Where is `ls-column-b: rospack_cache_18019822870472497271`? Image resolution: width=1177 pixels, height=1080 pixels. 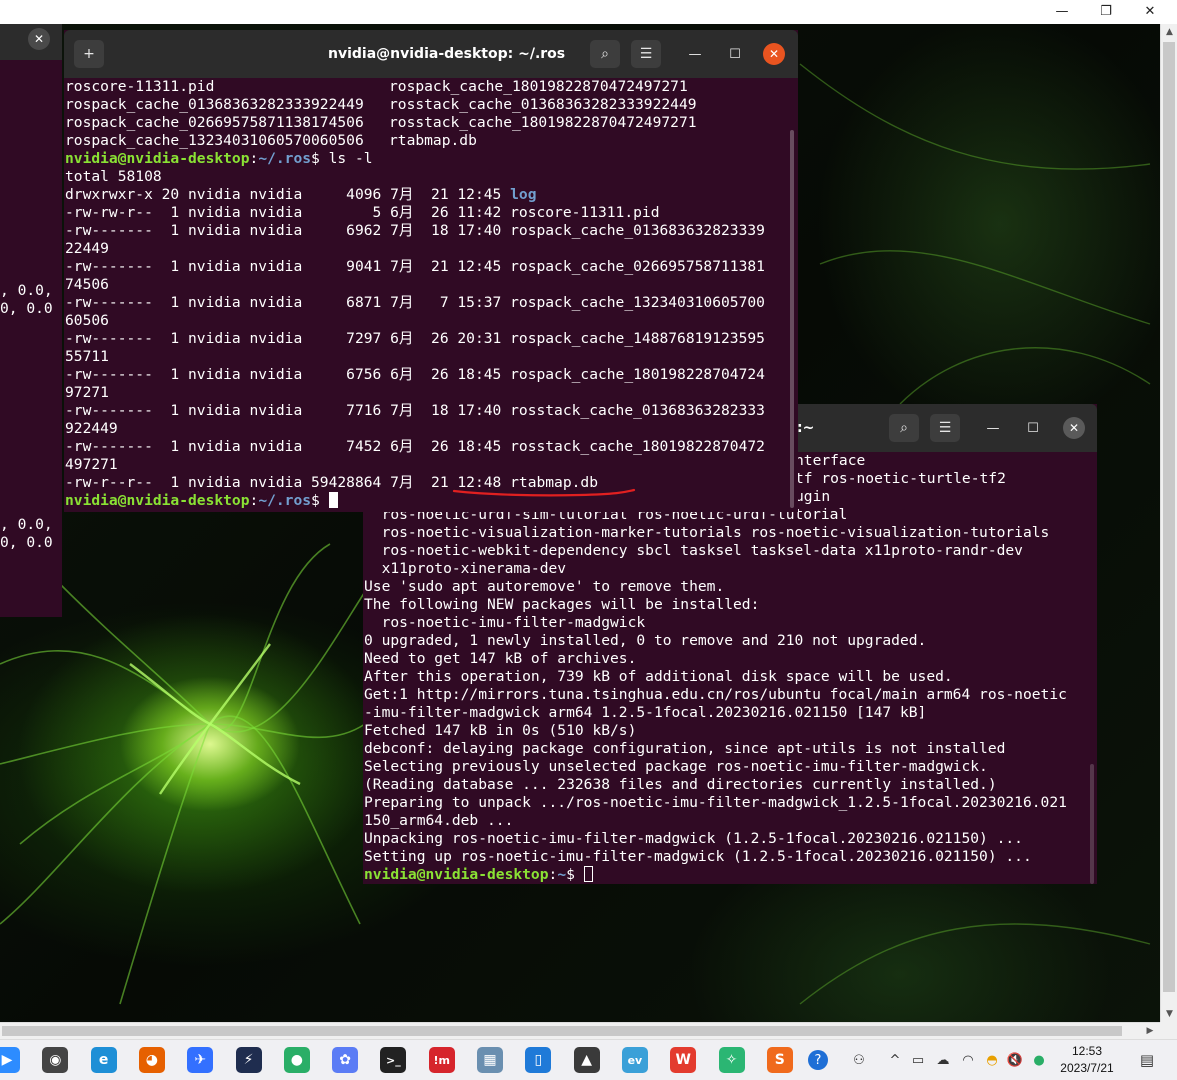 ls-column-b: rospack_cache_18019822870472497271 is located at coordinates (538, 86).